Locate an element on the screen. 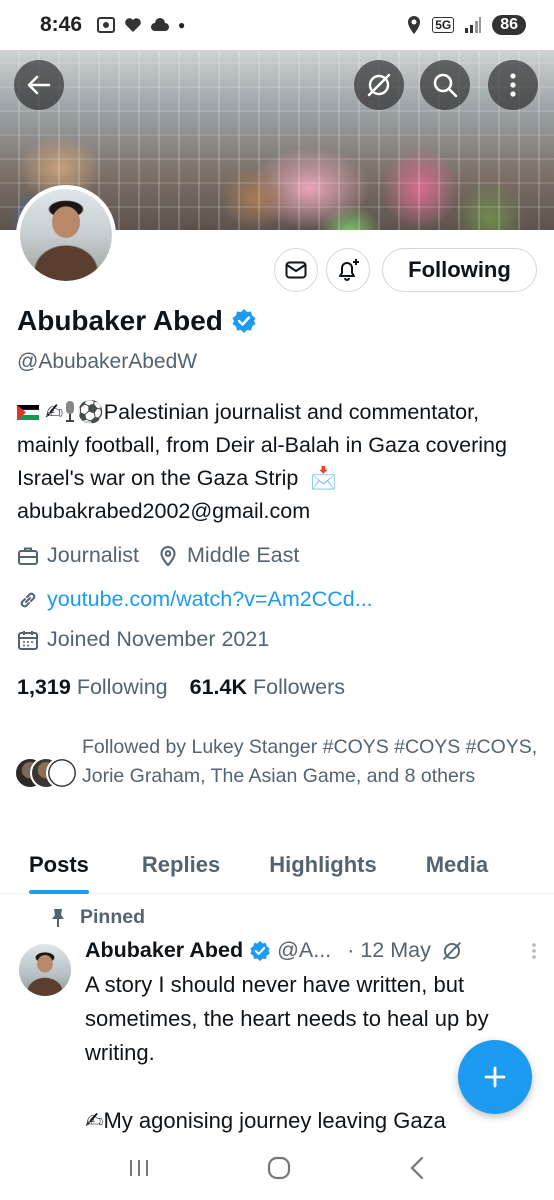 The width and height of the screenshot is (554, 1200). pin-icon is located at coordinates (58, 917).